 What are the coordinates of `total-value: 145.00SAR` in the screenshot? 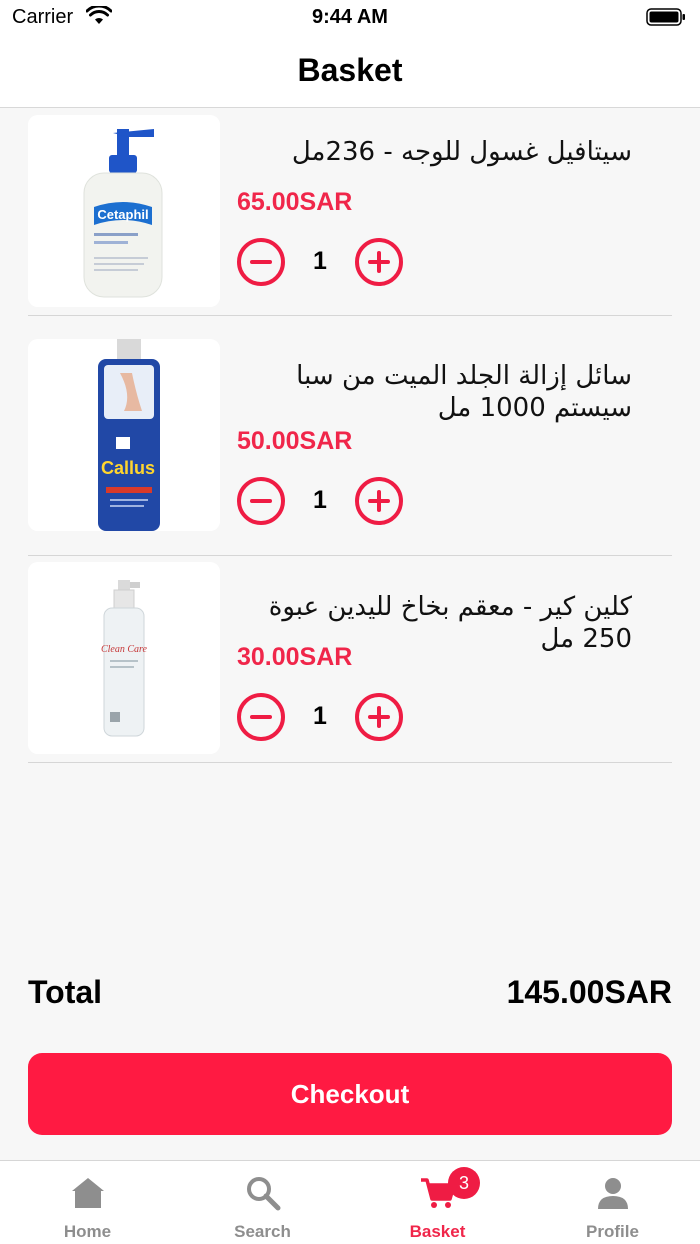 It's located at (589, 992).